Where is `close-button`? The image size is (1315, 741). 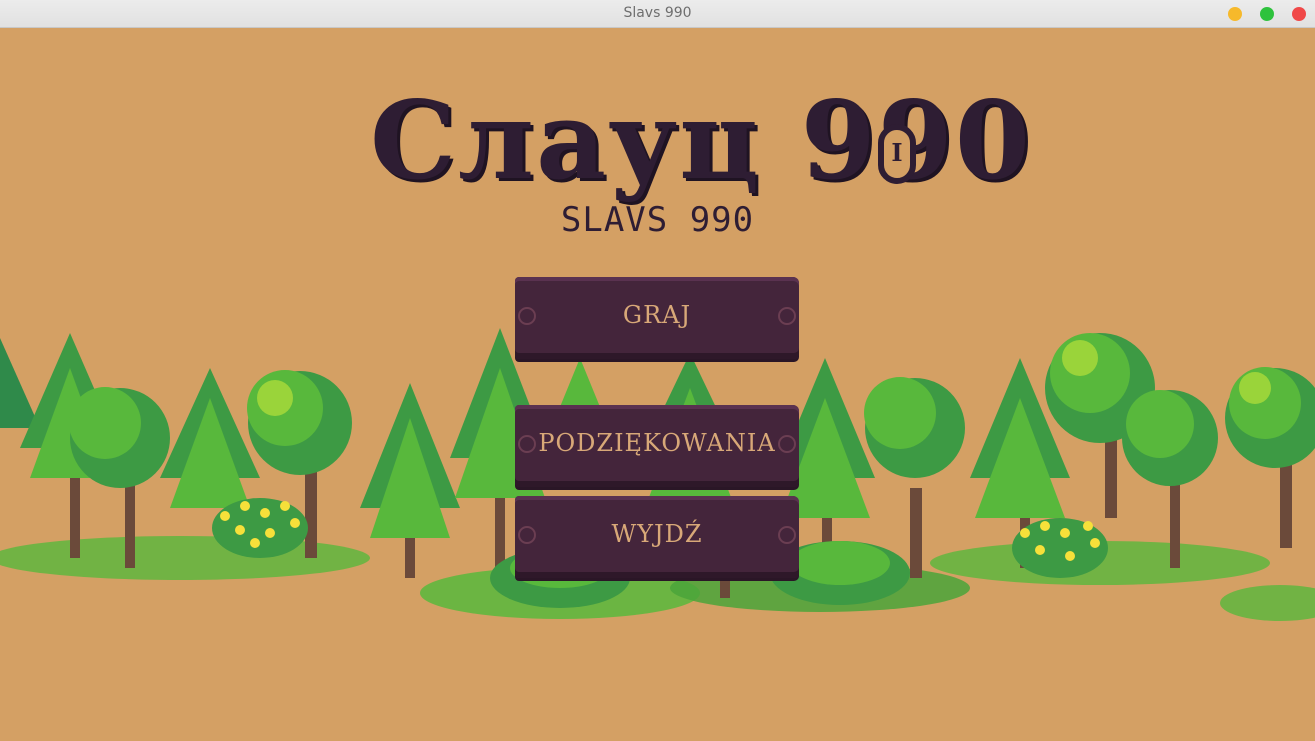 close-button is located at coordinates (1299, 14).